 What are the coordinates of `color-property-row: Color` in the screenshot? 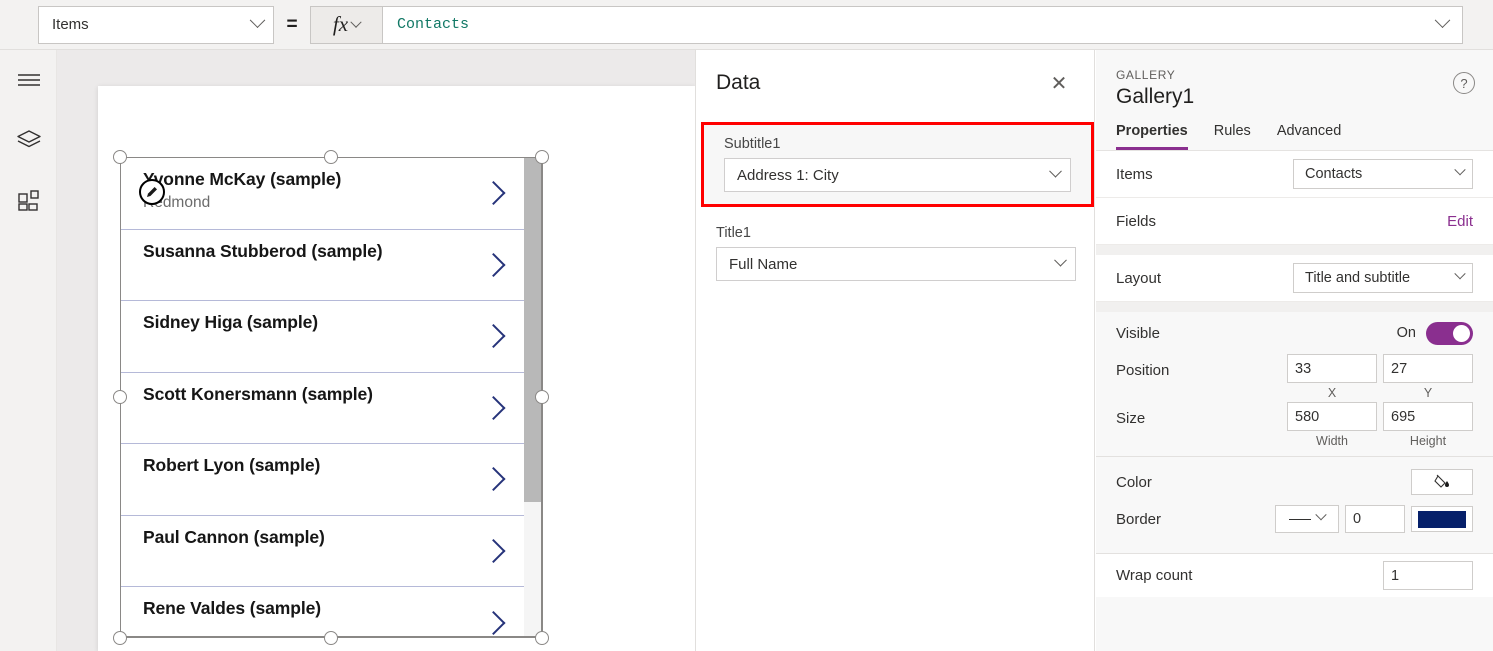 It's located at (1294, 476).